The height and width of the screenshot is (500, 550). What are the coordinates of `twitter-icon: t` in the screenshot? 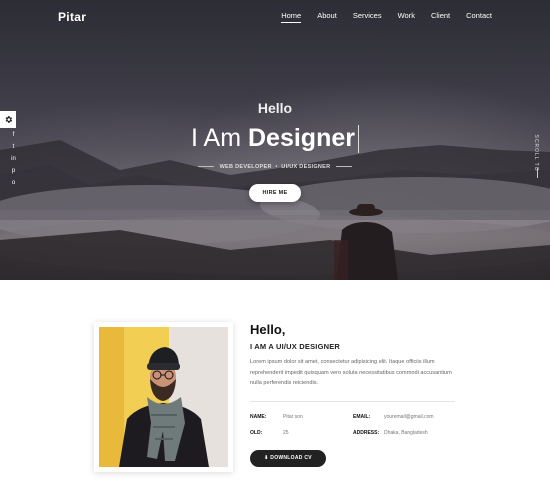 It's located at (13, 147).